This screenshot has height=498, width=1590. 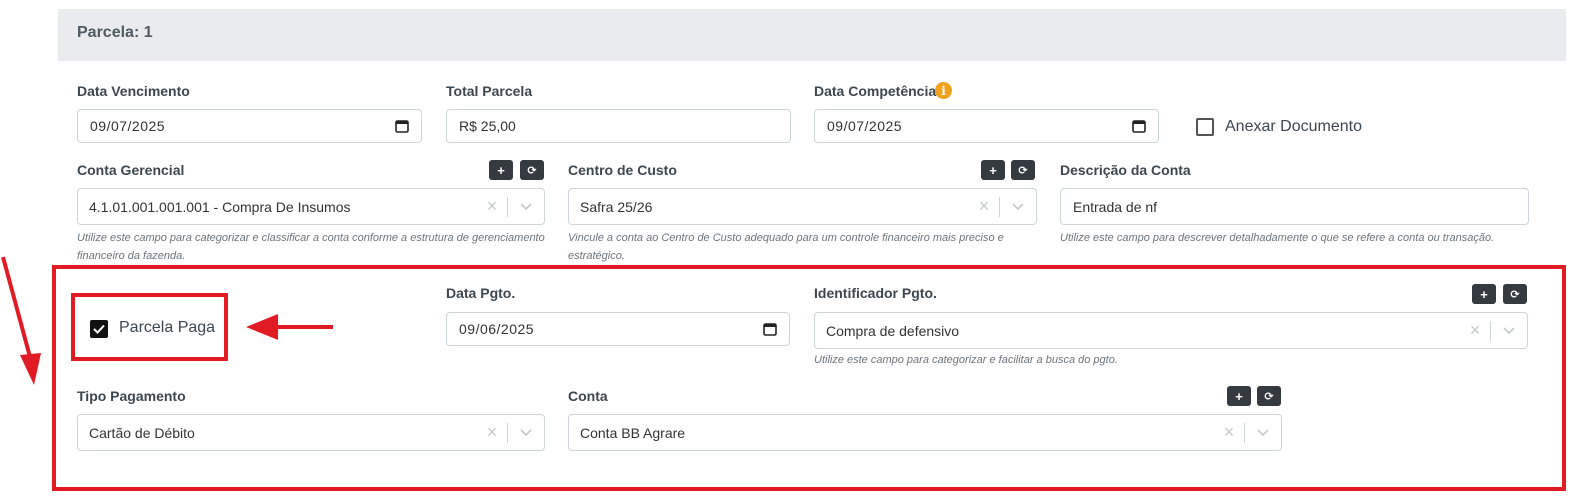 What do you see at coordinates (770, 329) in the screenshot?
I see `calendar-icon` at bounding box center [770, 329].